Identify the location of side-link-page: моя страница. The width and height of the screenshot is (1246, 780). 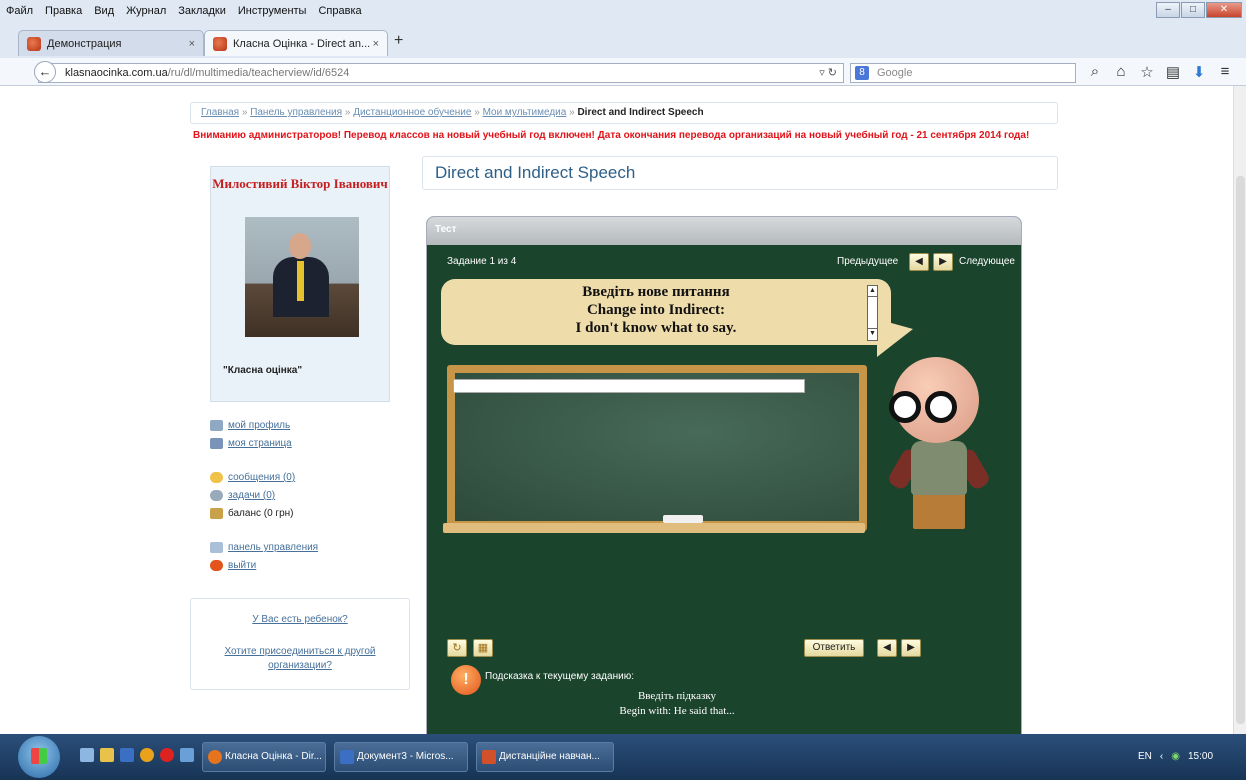
(251, 443).